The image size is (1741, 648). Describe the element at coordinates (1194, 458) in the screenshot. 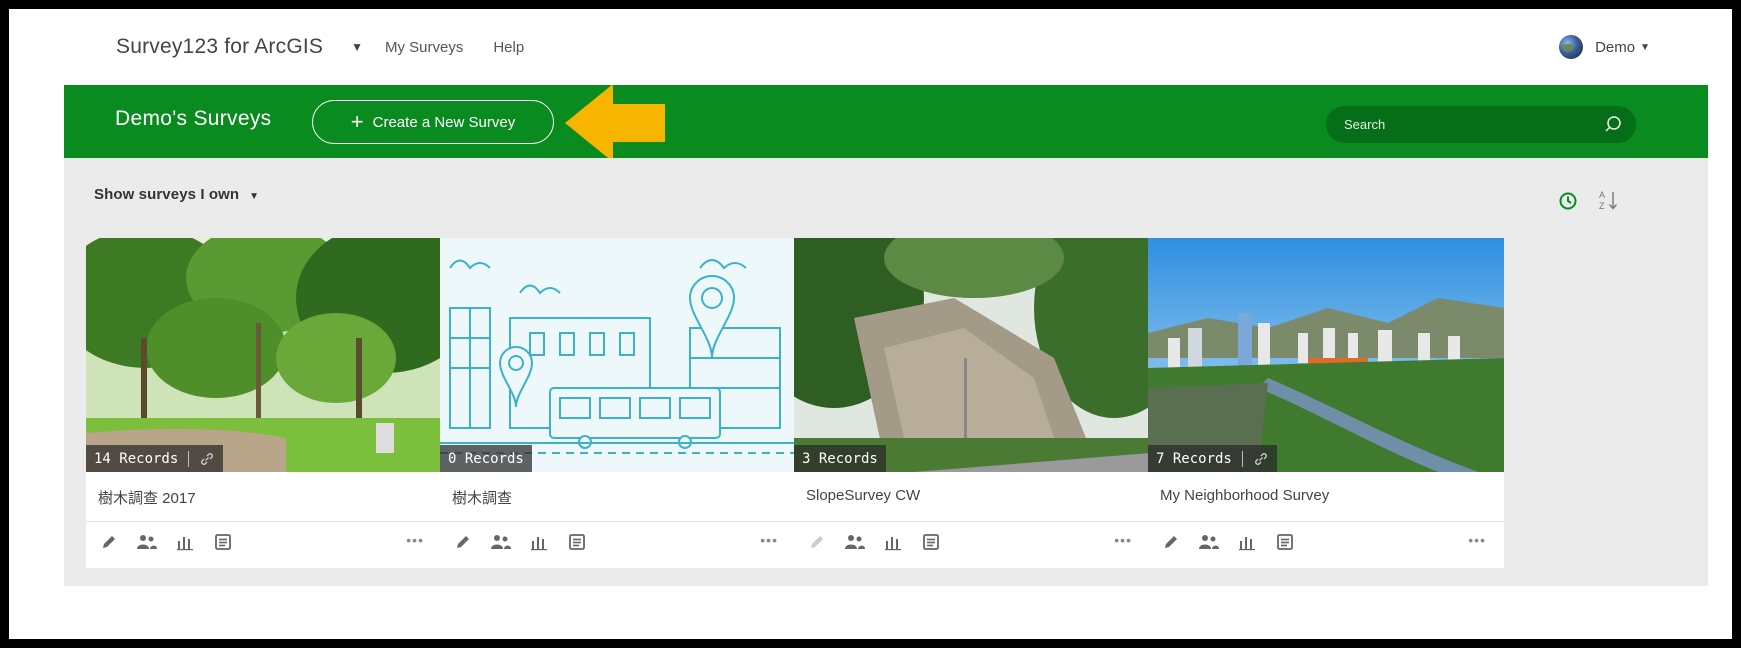

I see `record-count: 7 Records` at that location.